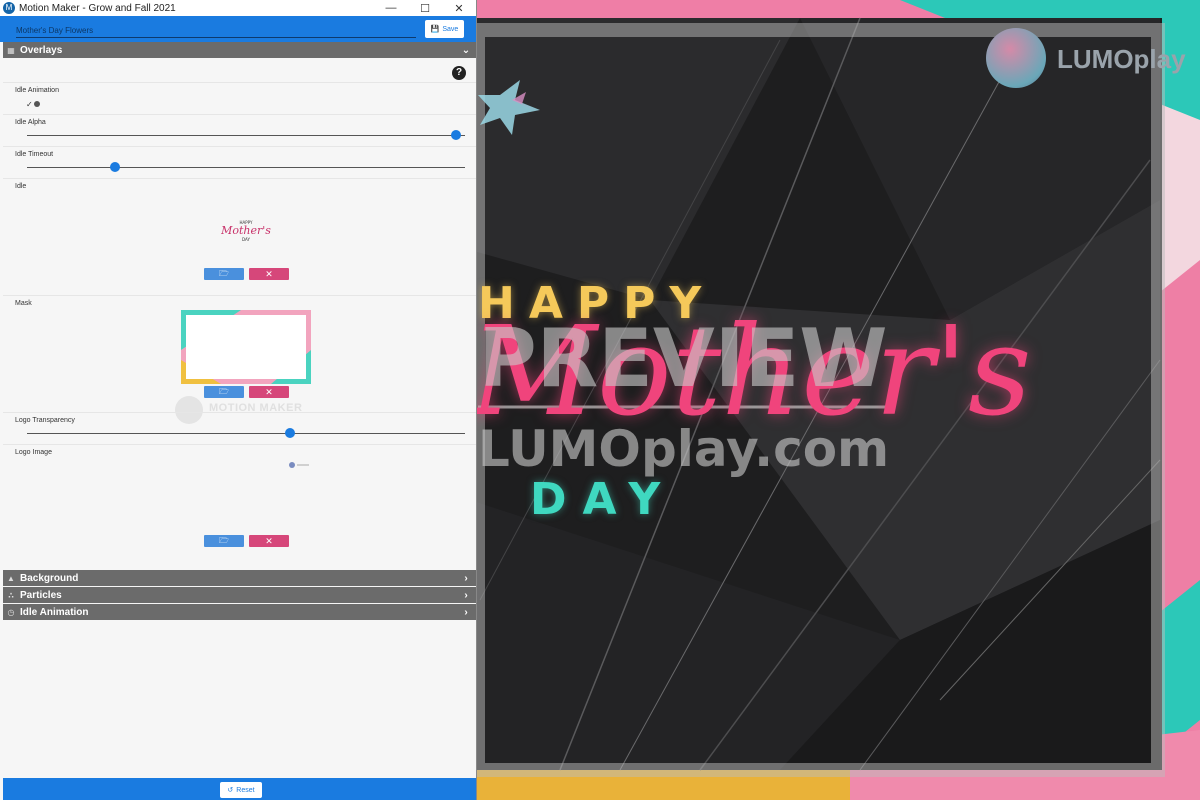 This screenshot has width=1200, height=800. I want to click on minimize-button: —, so click(391, 8).